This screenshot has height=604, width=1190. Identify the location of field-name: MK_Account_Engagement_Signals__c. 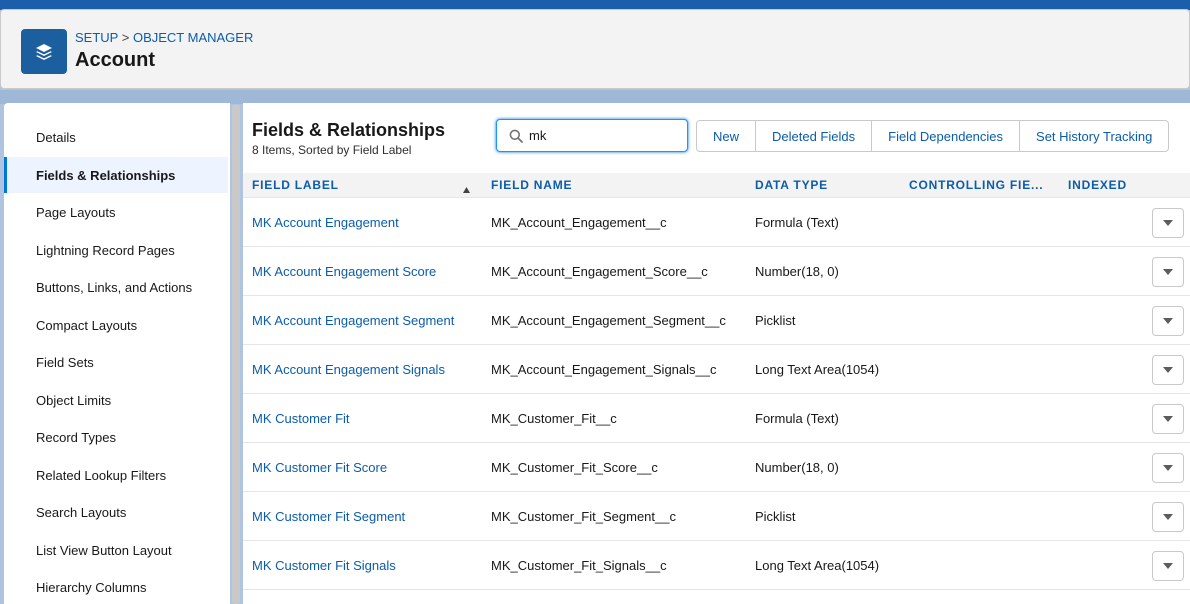
(604, 369).